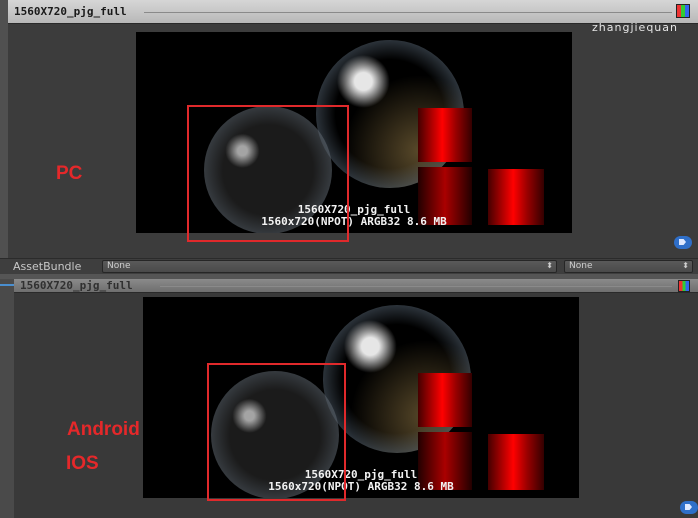  I want to click on assetbundle-name-dropdown: None ⬍, so click(329, 266).